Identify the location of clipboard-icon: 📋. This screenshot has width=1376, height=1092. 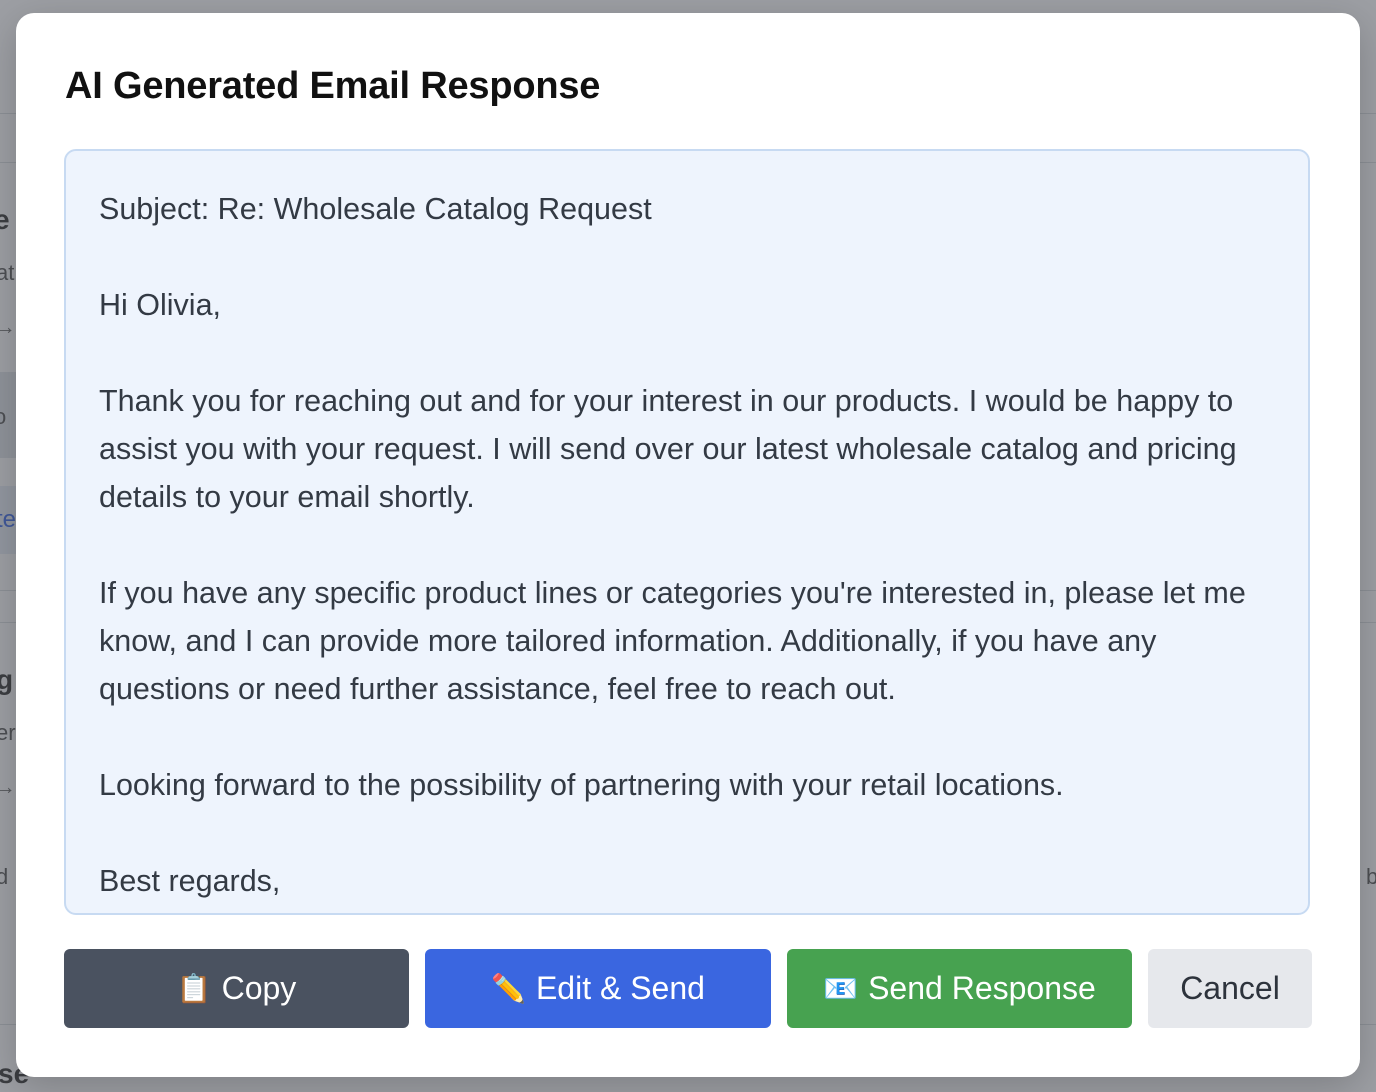
(194, 988).